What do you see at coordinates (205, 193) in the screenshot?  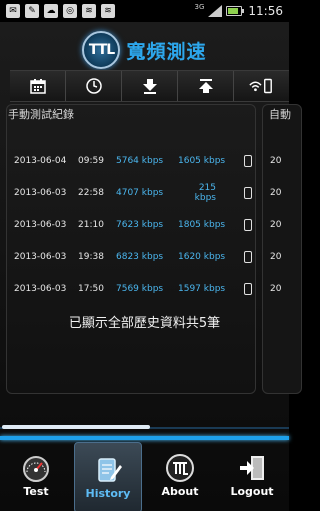 I see `row-upload: 215 kbps` at bounding box center [205, 193].